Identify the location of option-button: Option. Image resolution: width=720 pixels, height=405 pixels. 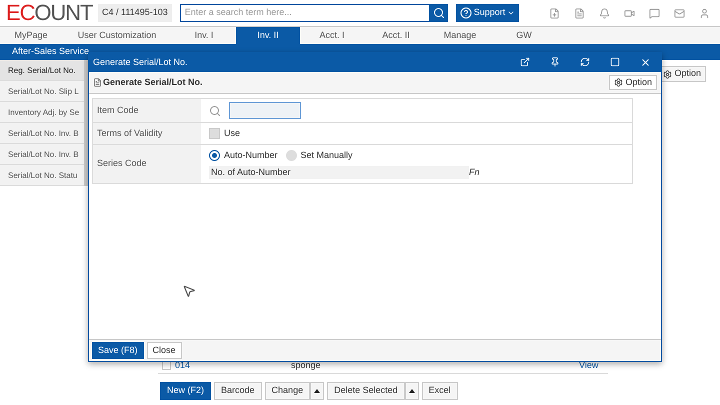
(633, 82).